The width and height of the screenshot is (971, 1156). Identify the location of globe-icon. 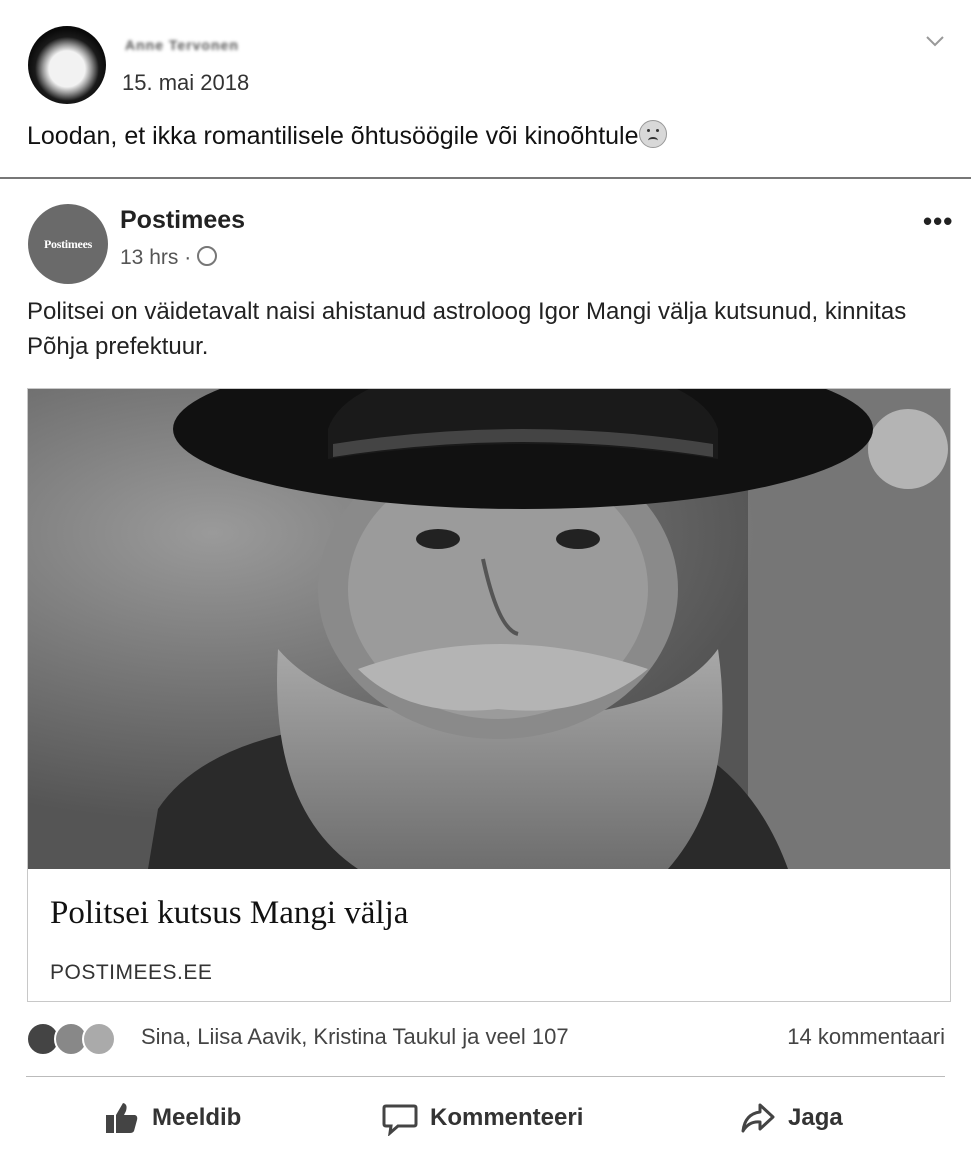
(207, 256).